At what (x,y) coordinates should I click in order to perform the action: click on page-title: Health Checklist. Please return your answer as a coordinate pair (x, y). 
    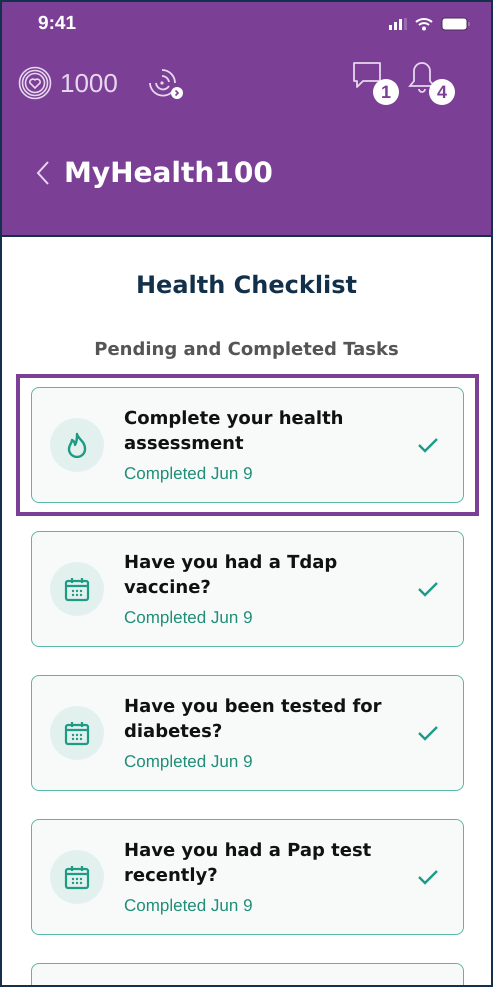
    Looking at the image, I should click on (246, 285).